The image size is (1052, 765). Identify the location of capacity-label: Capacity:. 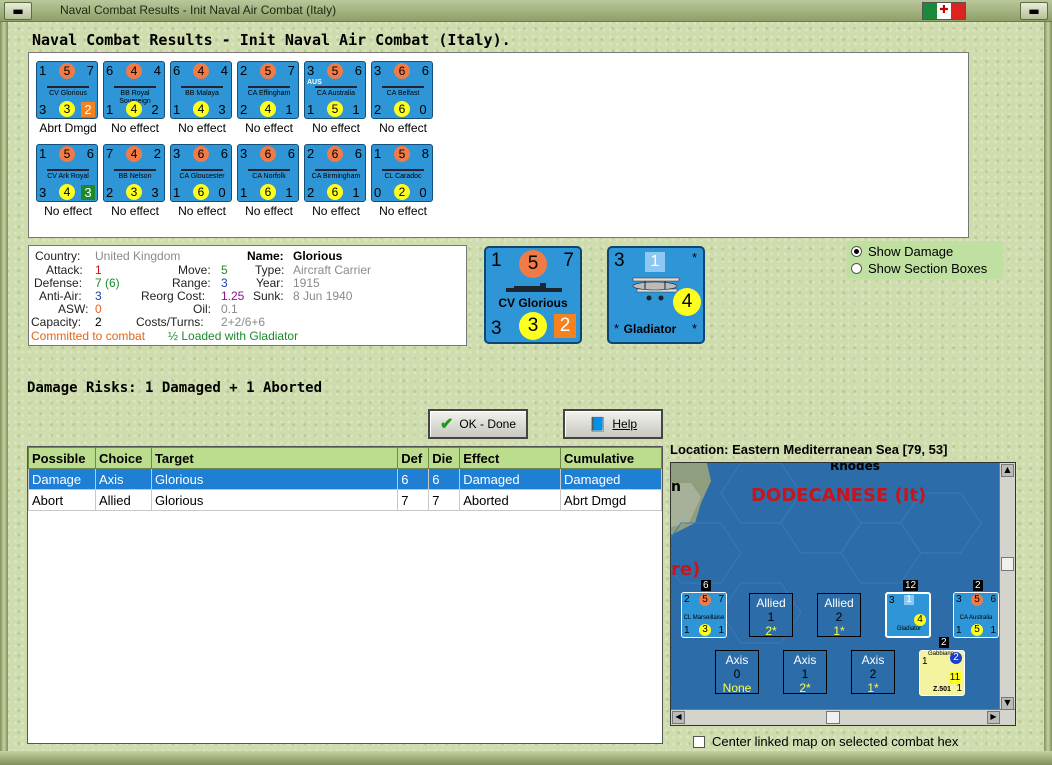
(56, 322).